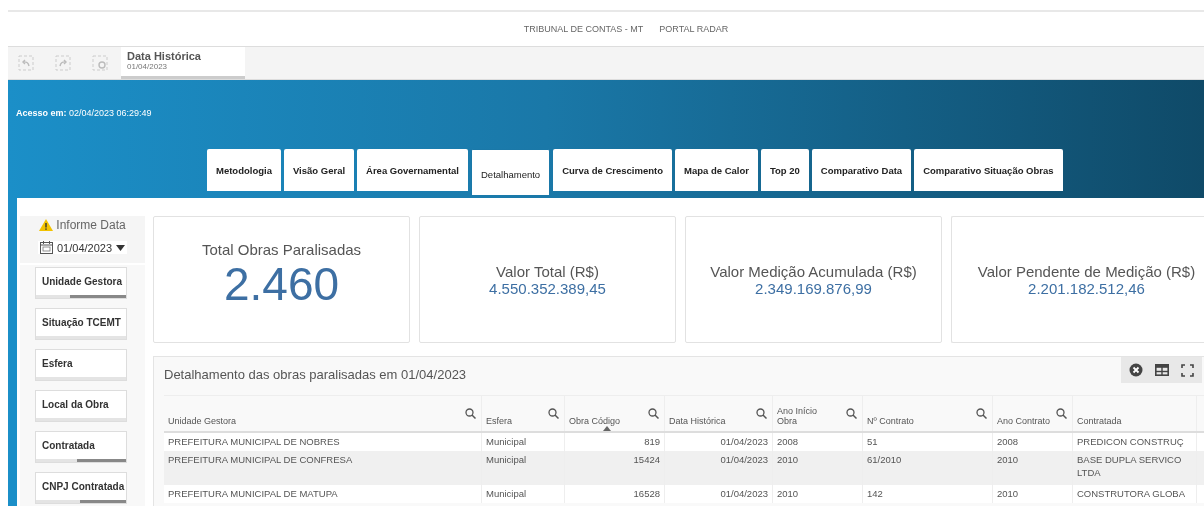  Describe the element at coordinates (281, 284) in the screenshot. I see `kpi-value: 2.460` at that location.